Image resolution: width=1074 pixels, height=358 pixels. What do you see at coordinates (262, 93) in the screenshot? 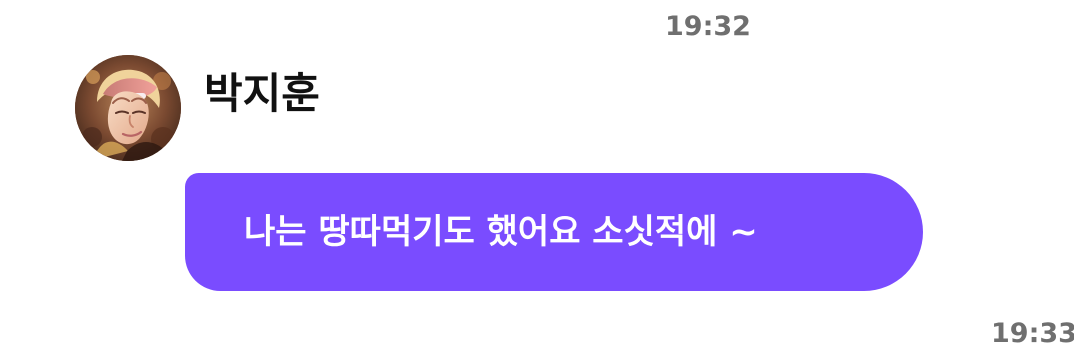
I see `sender-name: 박지훈` at bounding box center [262, 93].